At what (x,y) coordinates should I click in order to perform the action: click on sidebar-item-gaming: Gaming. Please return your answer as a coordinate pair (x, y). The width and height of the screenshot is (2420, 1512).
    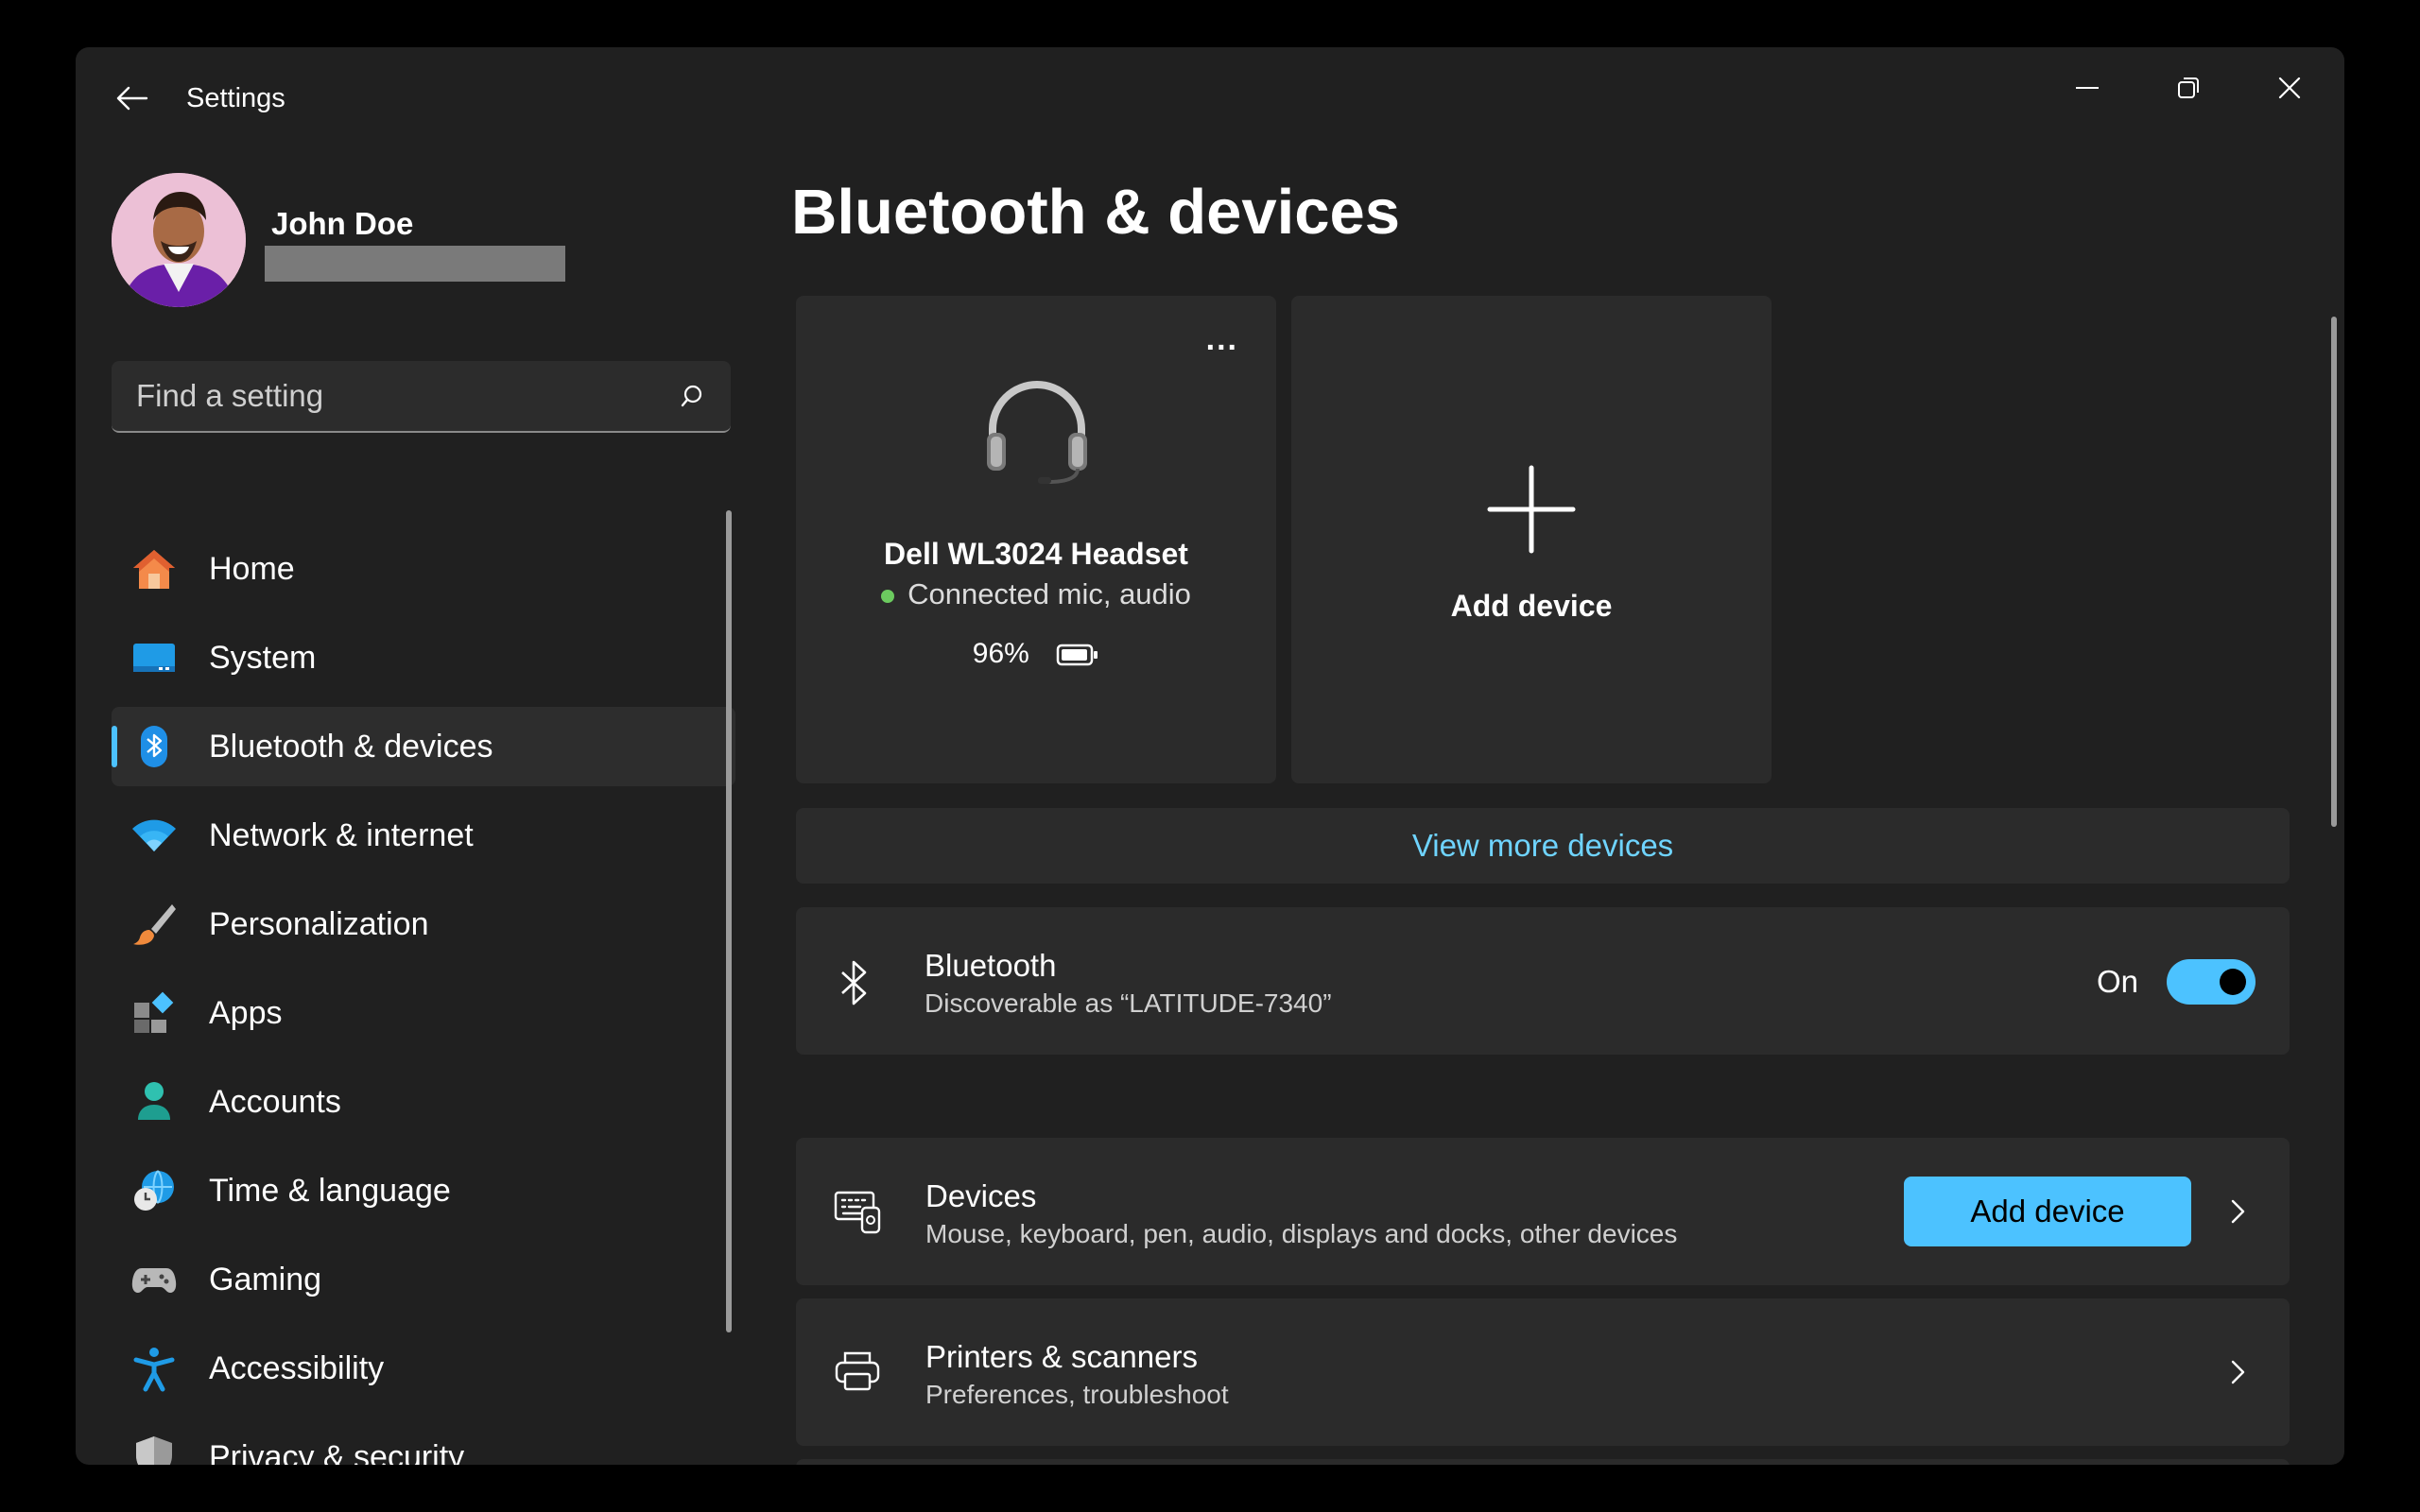
    Looking at the image, I should click on (423, 1279).